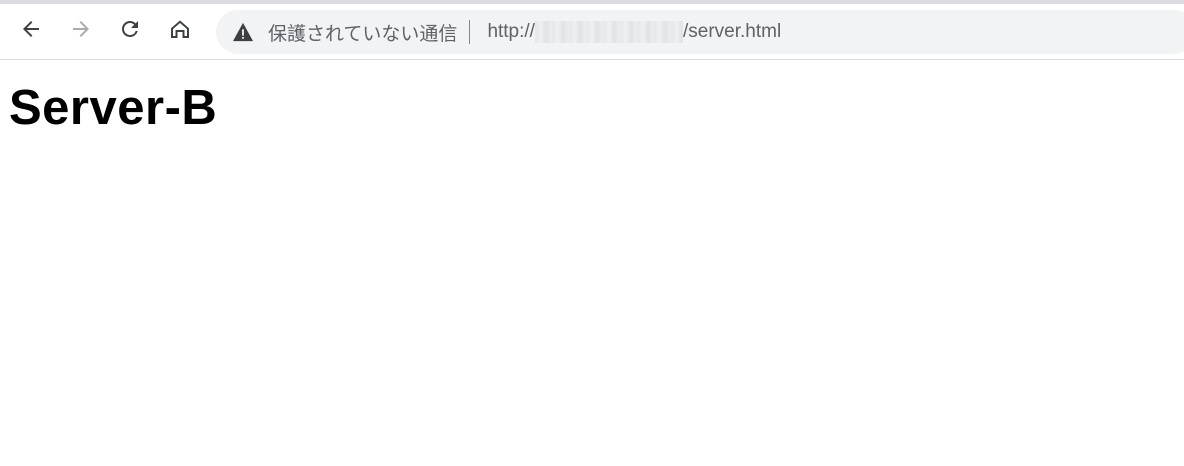 The height and width of the screenshot is (466, 1184). I want to click on arrow-left-icon, so click(31, 31).